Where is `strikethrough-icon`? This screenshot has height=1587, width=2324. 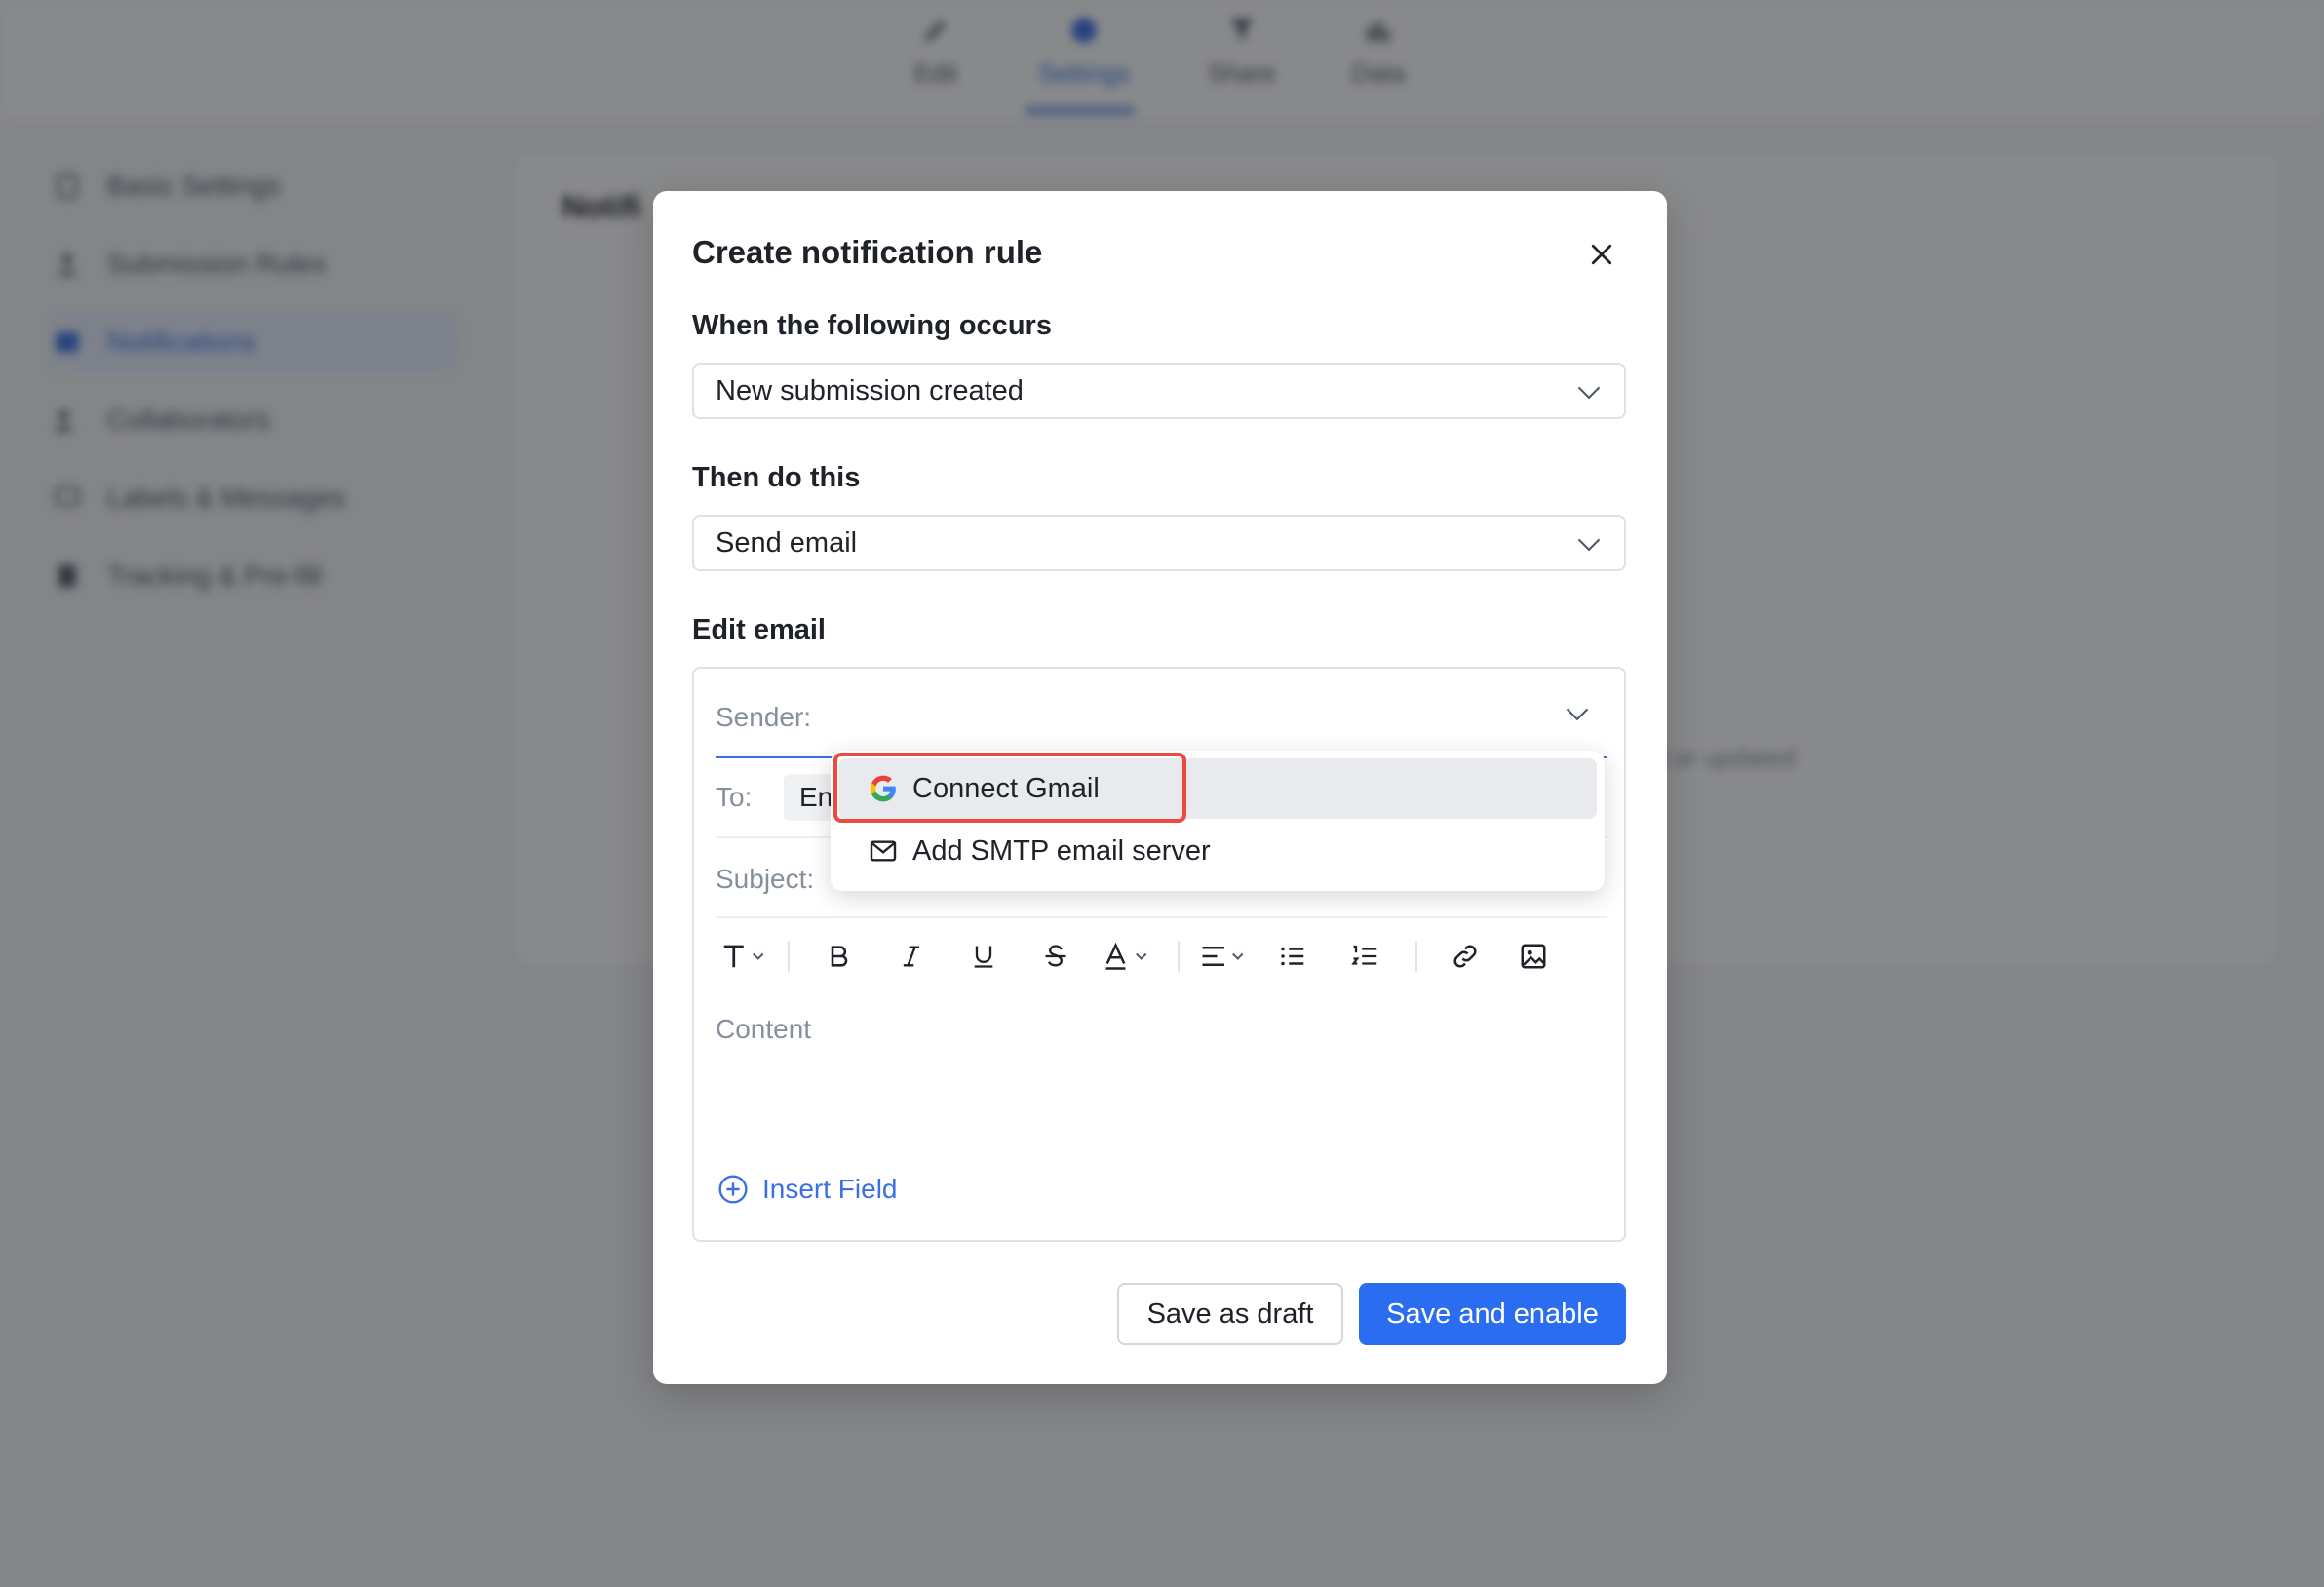
strikethrough-icon is located at coordinates (1055, 956).